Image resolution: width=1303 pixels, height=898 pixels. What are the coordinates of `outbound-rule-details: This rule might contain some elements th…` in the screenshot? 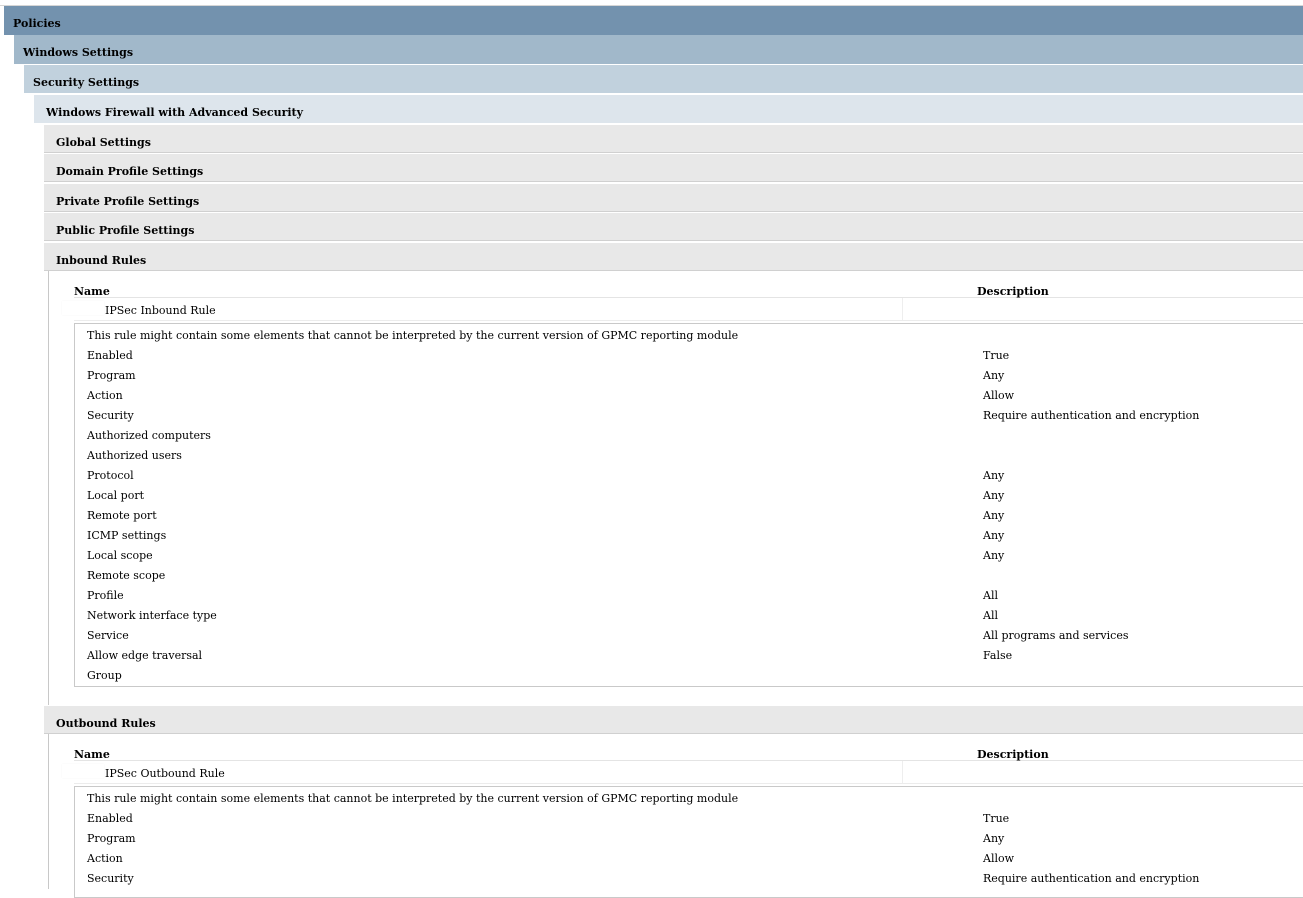 It's located at (688, 842).